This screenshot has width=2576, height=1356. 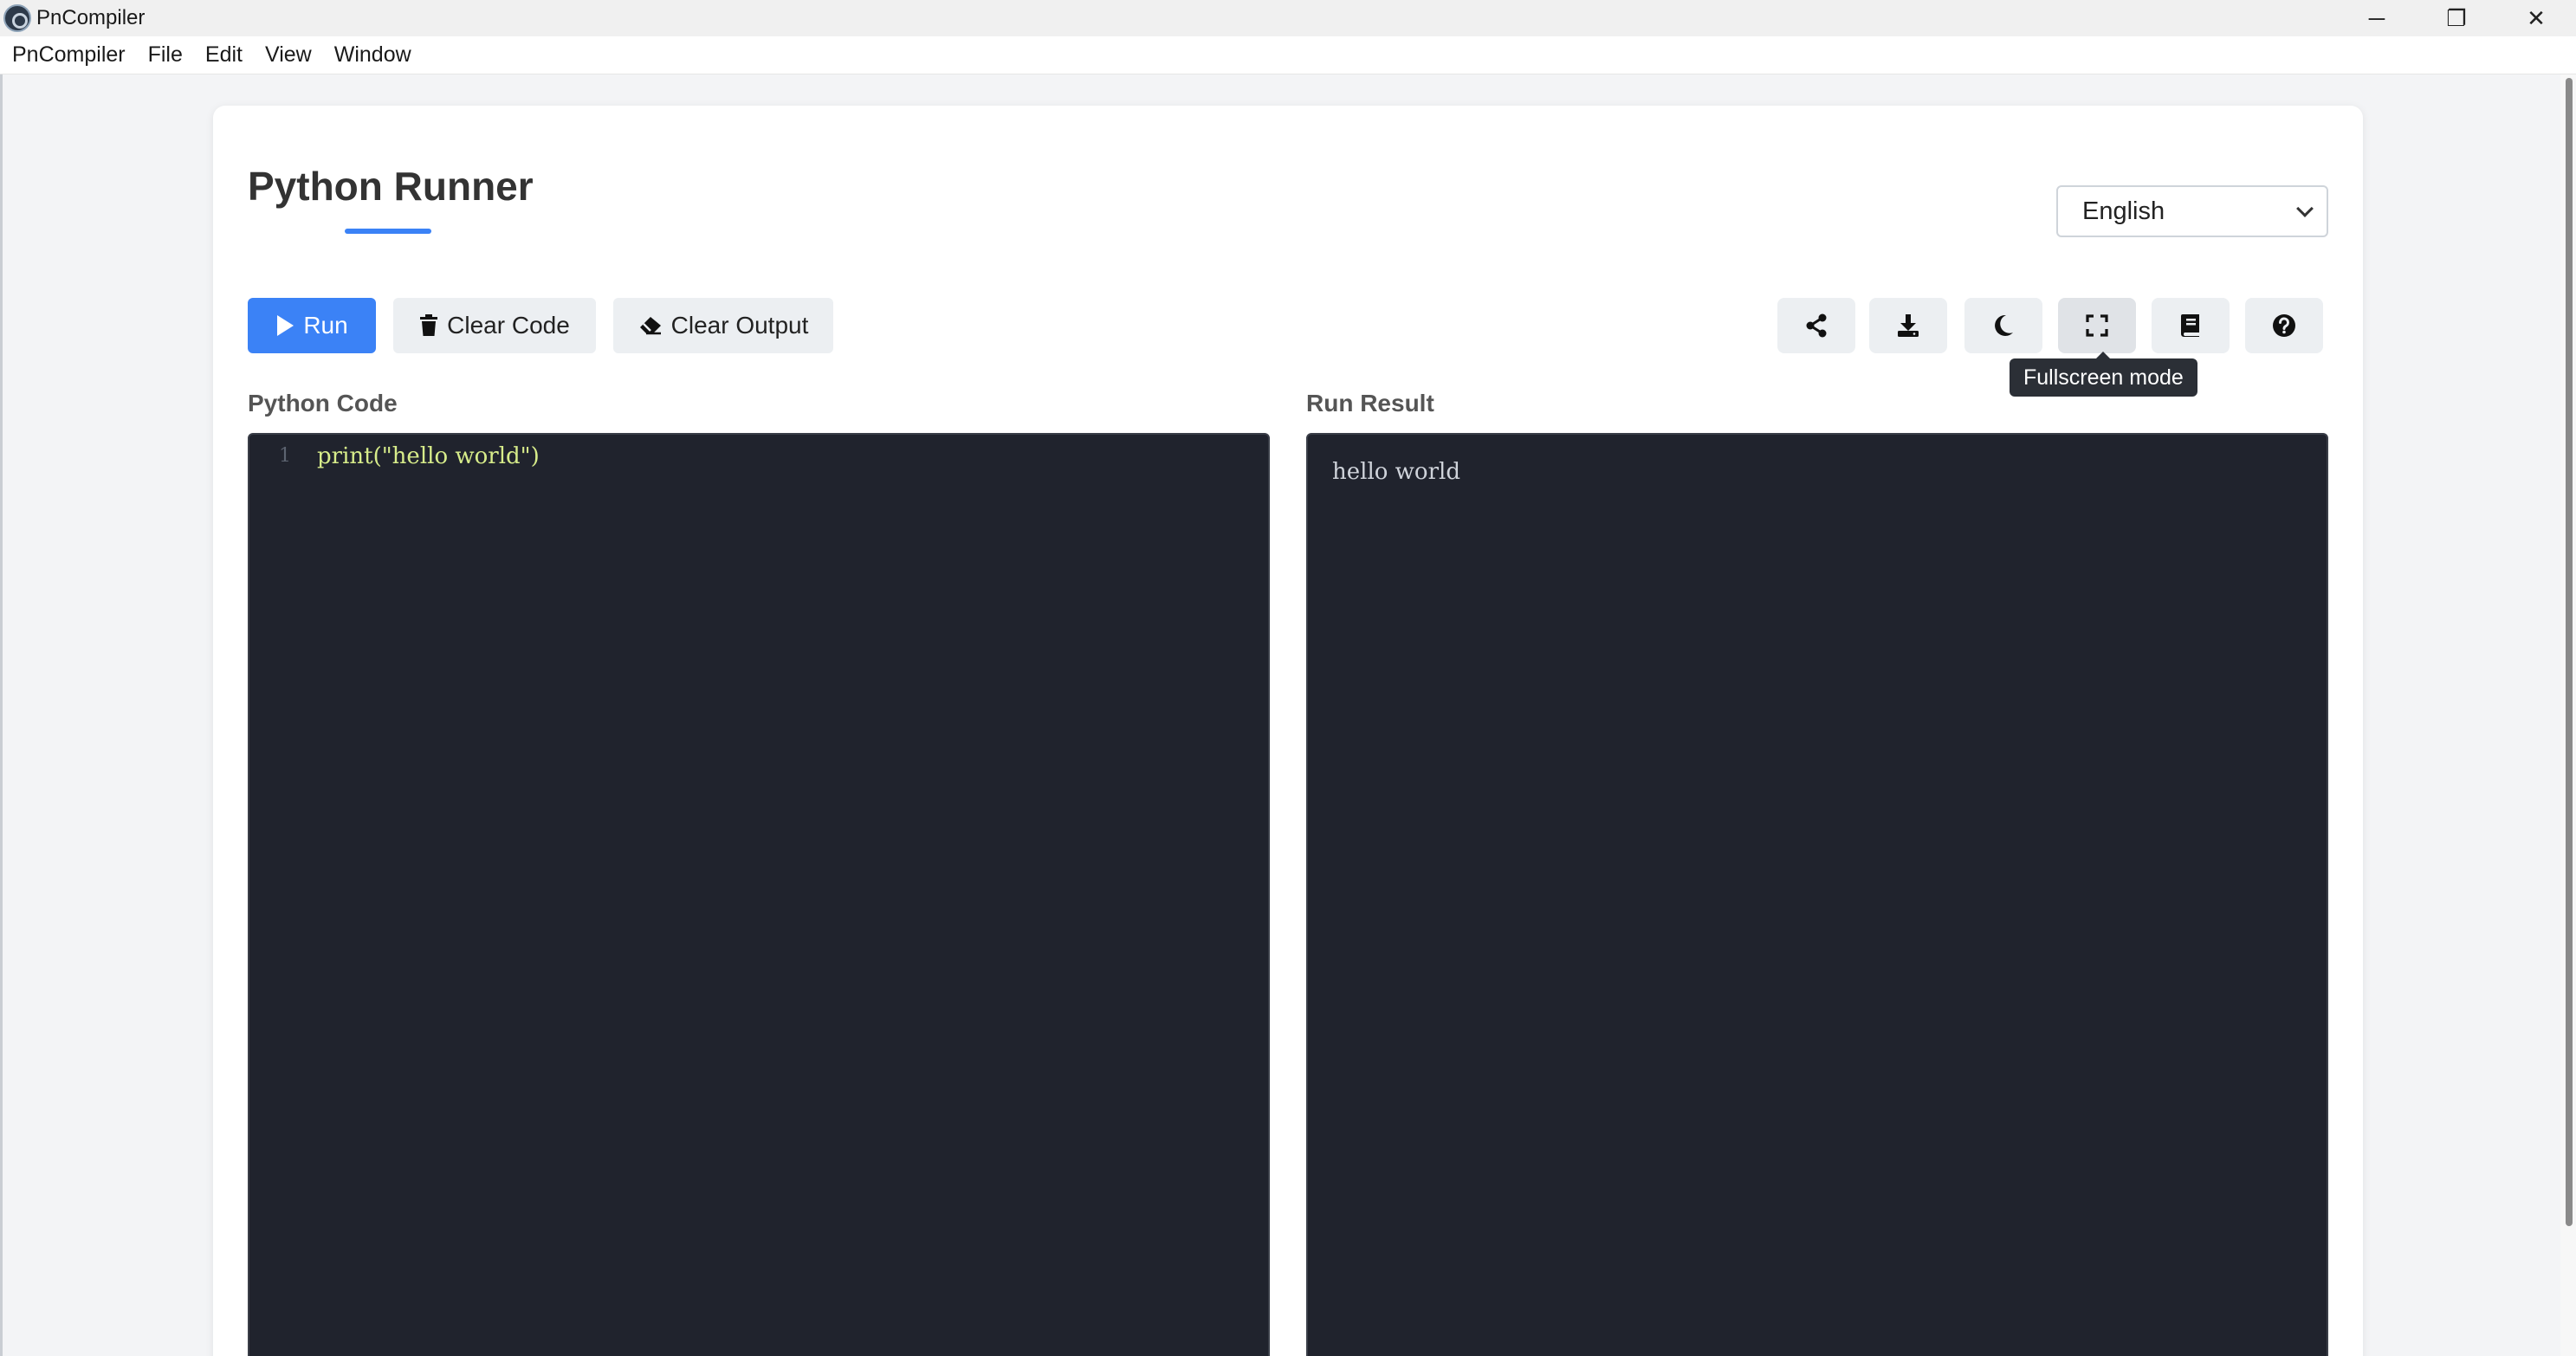 What do you see at coordinates (388, 231) in the screenshot?
I see `title-underline` at bounding box center [388, 231].